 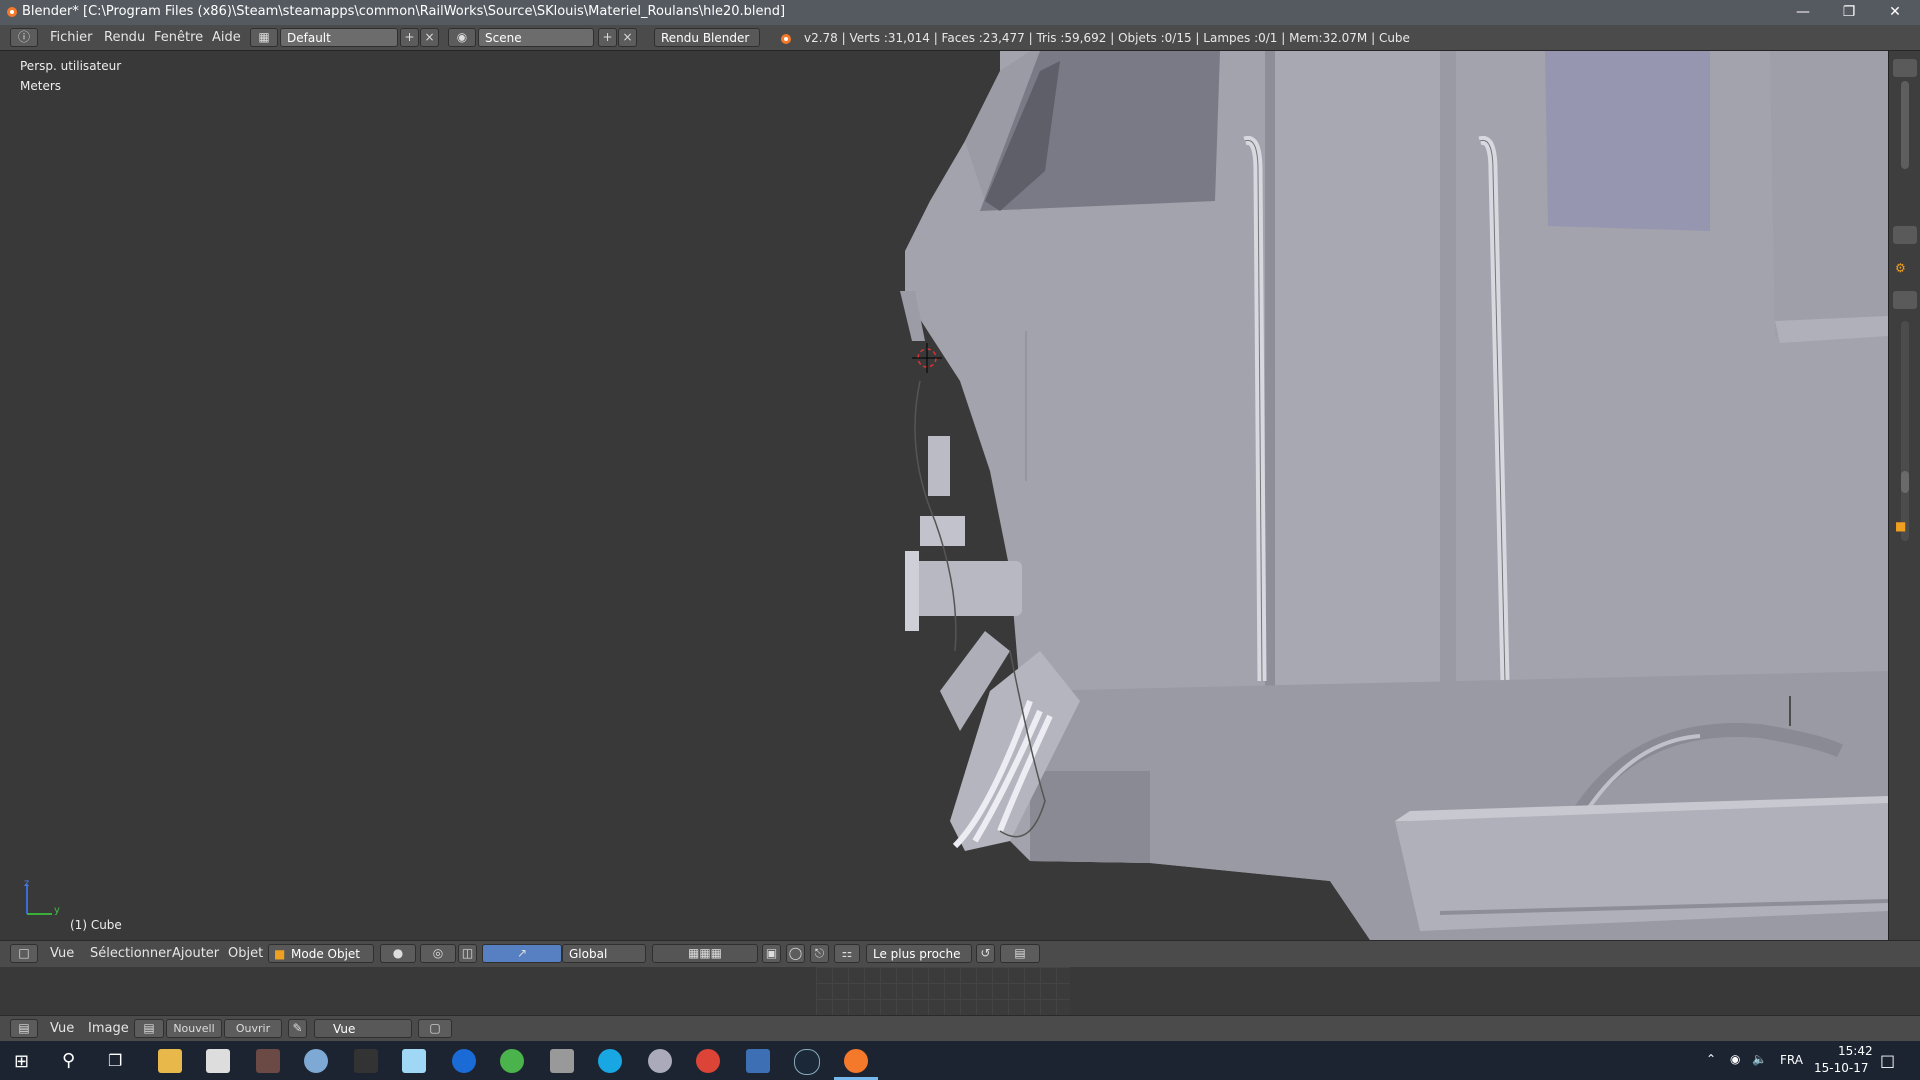 What do you see at coordinates (1887, 1060) in the screenshot?
I see `notifications-icon: □` at bounding box center [1887, 1060].